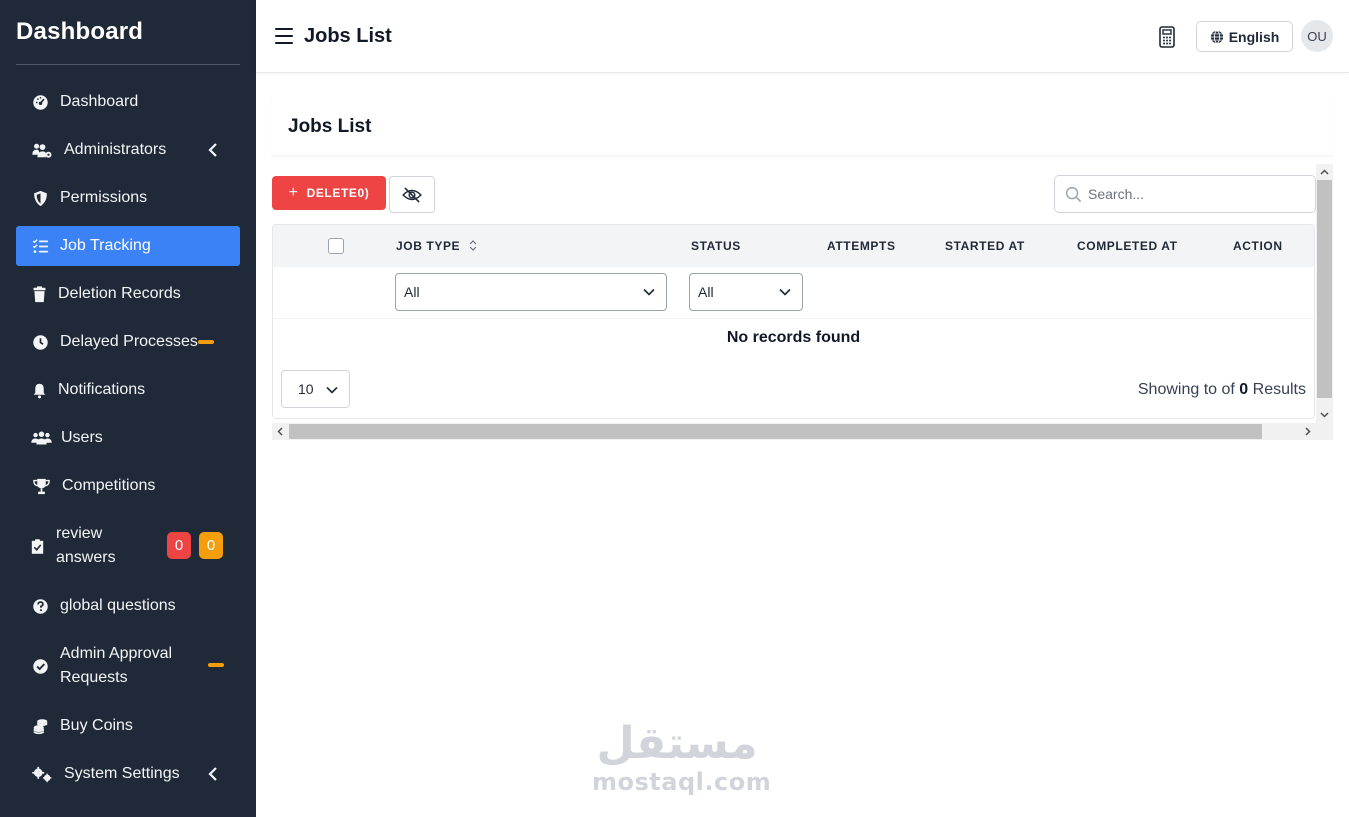 This screenshot has height=817, width=1349. I want to click on sidebar-item-label: Admin Approval Requests, so click(116, 665).